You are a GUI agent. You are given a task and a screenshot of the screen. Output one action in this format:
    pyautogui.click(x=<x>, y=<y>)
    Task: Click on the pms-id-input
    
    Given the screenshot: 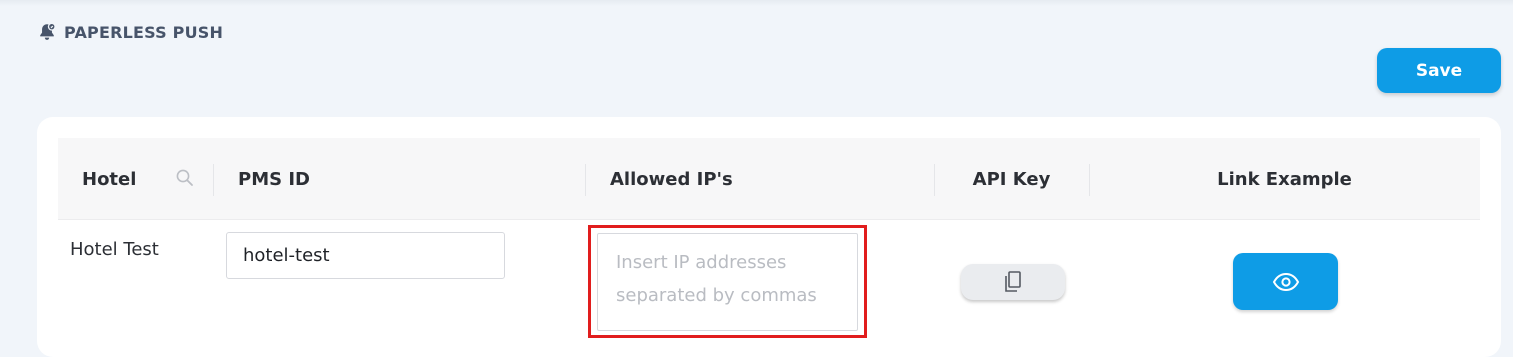 What is the action you would take?
    pyautogui.click(x=365, y=255)
    